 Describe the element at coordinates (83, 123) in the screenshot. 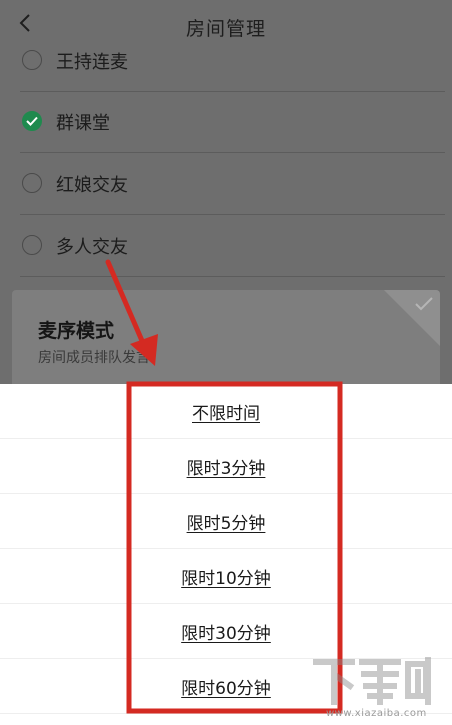

I see `option-label: 群课堂` at that location.